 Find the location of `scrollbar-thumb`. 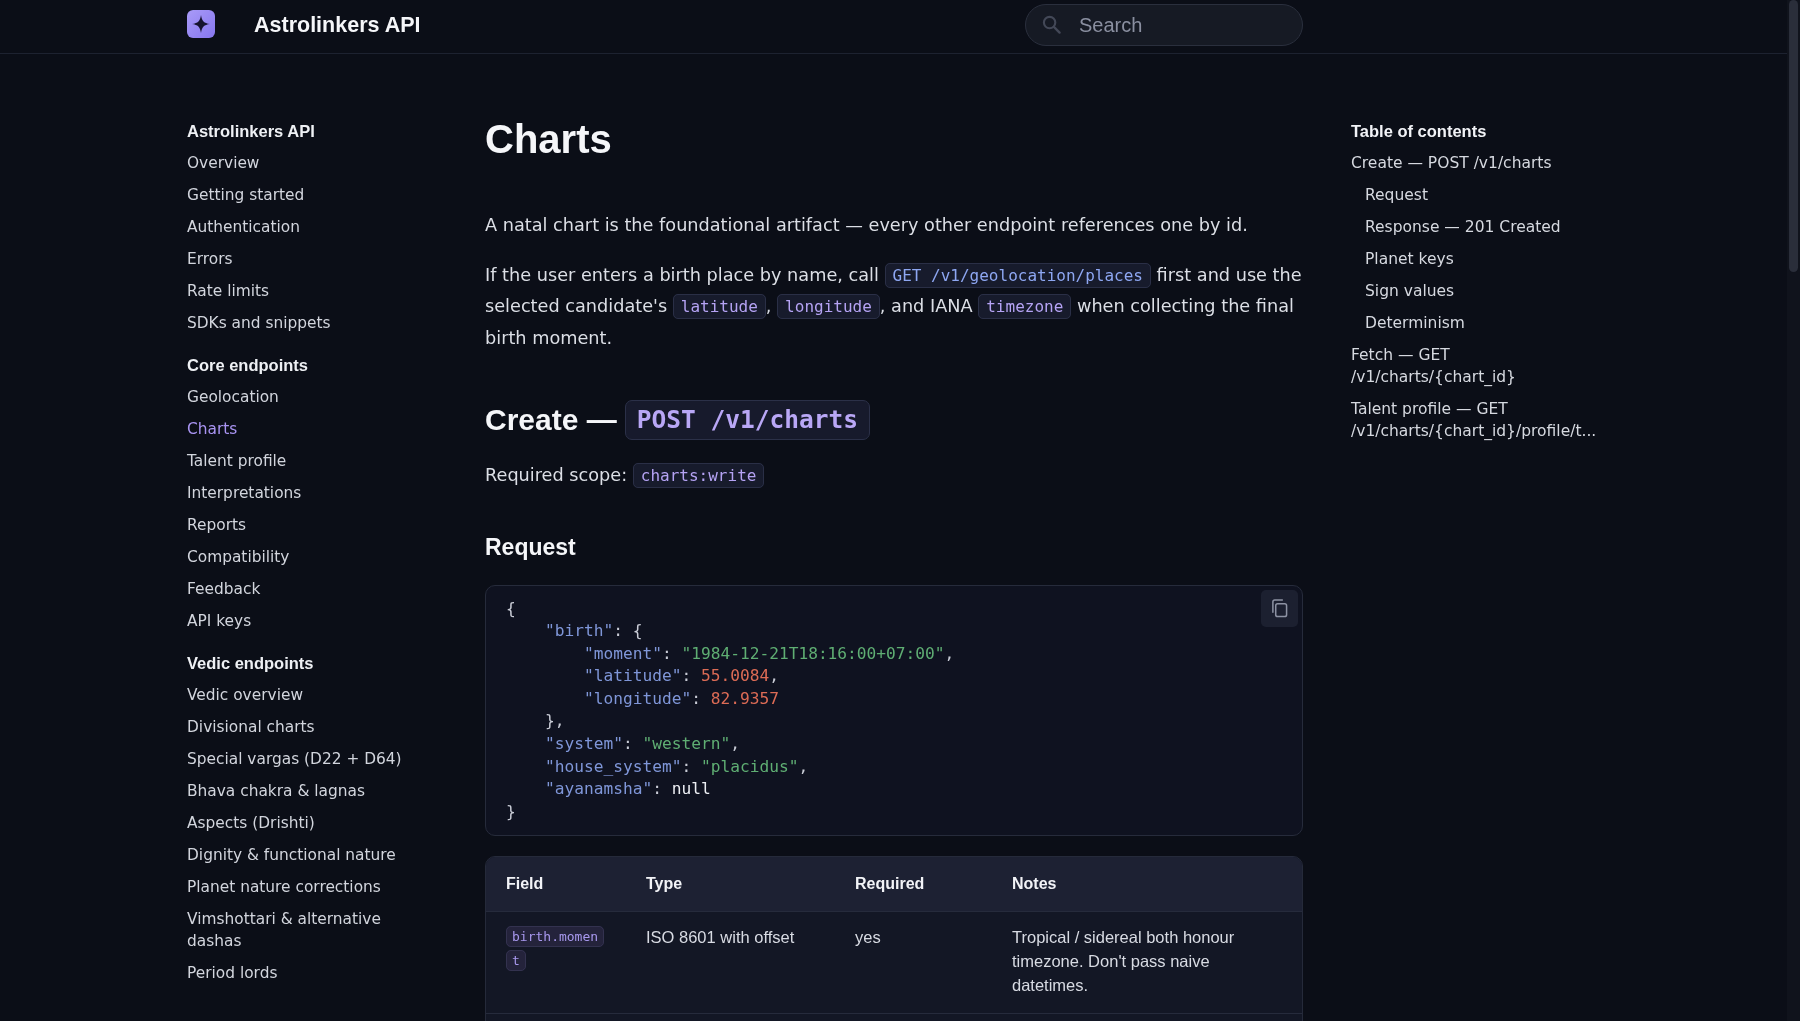

scrollbar-thumb is located at coordinates (1793, 136).